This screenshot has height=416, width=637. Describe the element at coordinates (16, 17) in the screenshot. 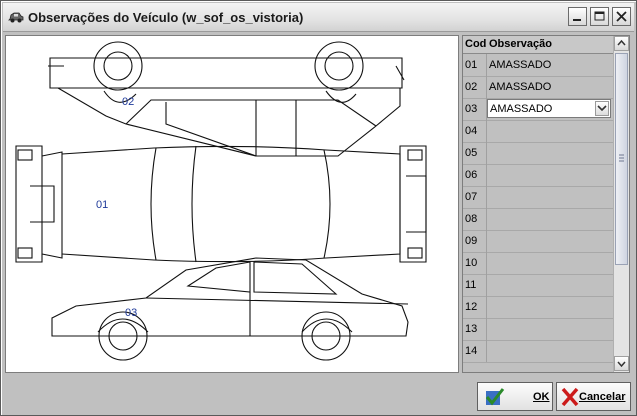

I see `car-icon` at that location.